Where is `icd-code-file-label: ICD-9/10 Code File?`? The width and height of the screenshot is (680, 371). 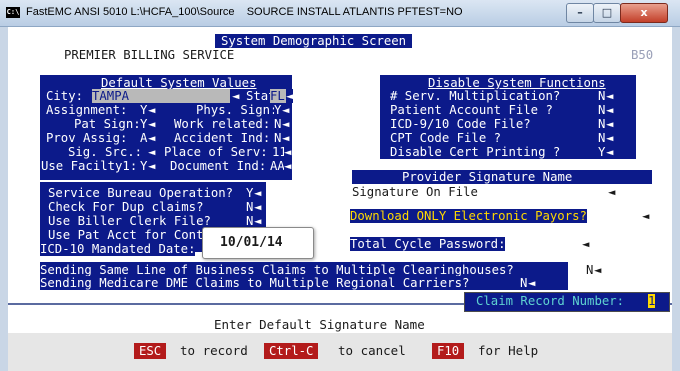 icd-code-file-label: ICD-9/10 Code File? is located at coordinates (460, 124).